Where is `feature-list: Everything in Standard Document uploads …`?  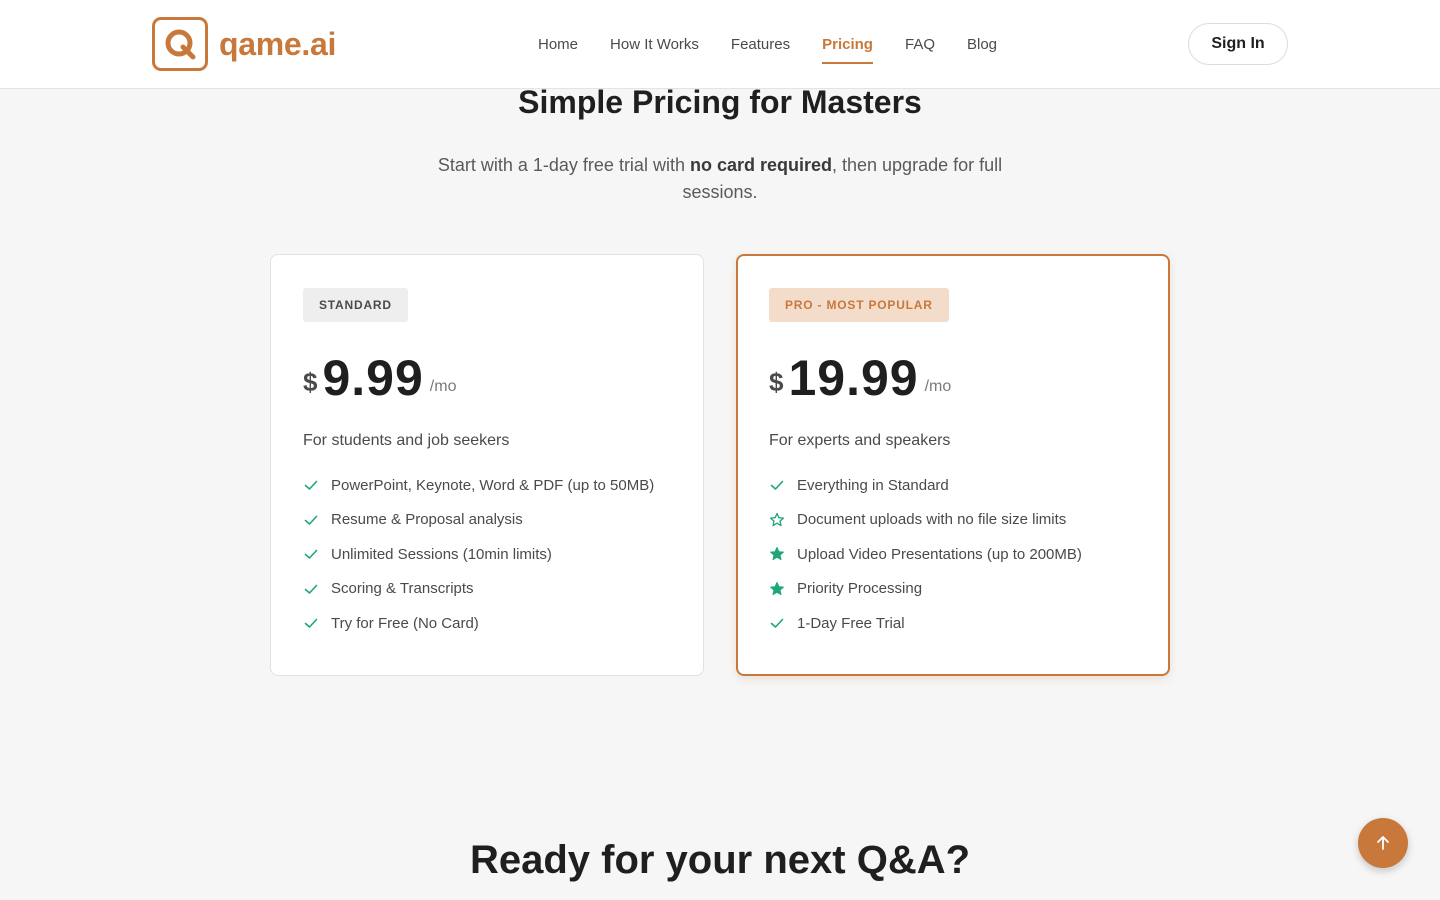
feature-list: Everything in Standard Document uploads … is located at coordinates (953, 554).